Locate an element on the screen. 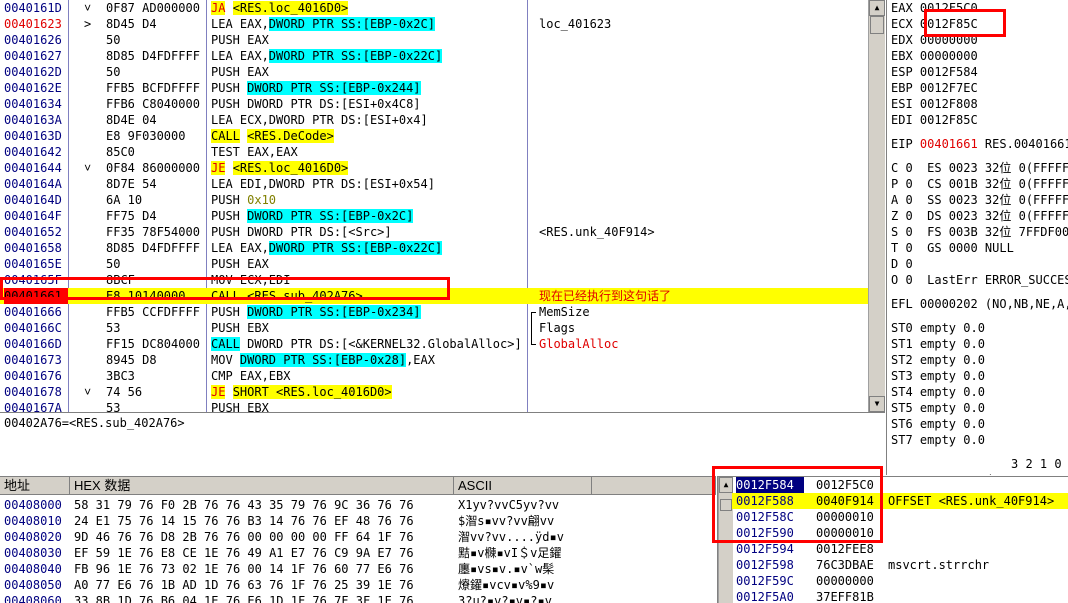 This screenshot has width=1068, height=603. disasm-row: 0040162D 50 PUSH EAX is located at coordinates (442, 72).